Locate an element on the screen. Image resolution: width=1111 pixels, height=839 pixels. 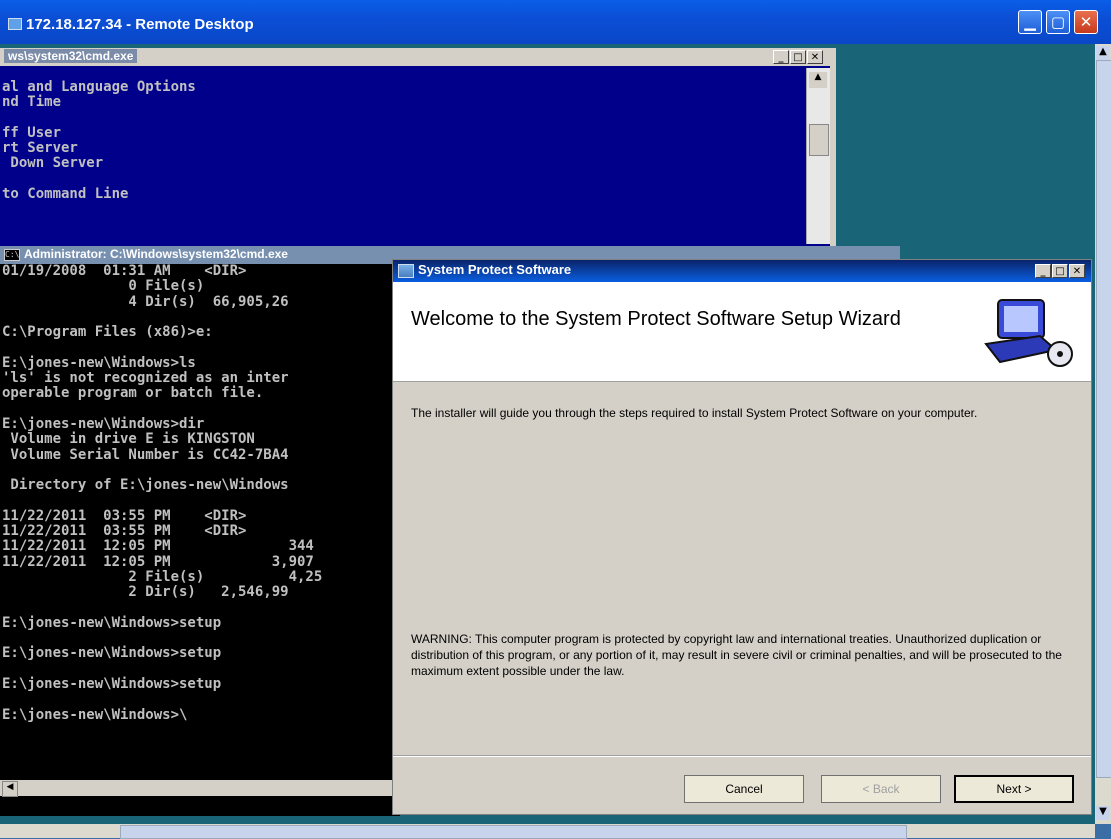
terminal-line: operable program or batch file. is located at coordinates (133, 393).